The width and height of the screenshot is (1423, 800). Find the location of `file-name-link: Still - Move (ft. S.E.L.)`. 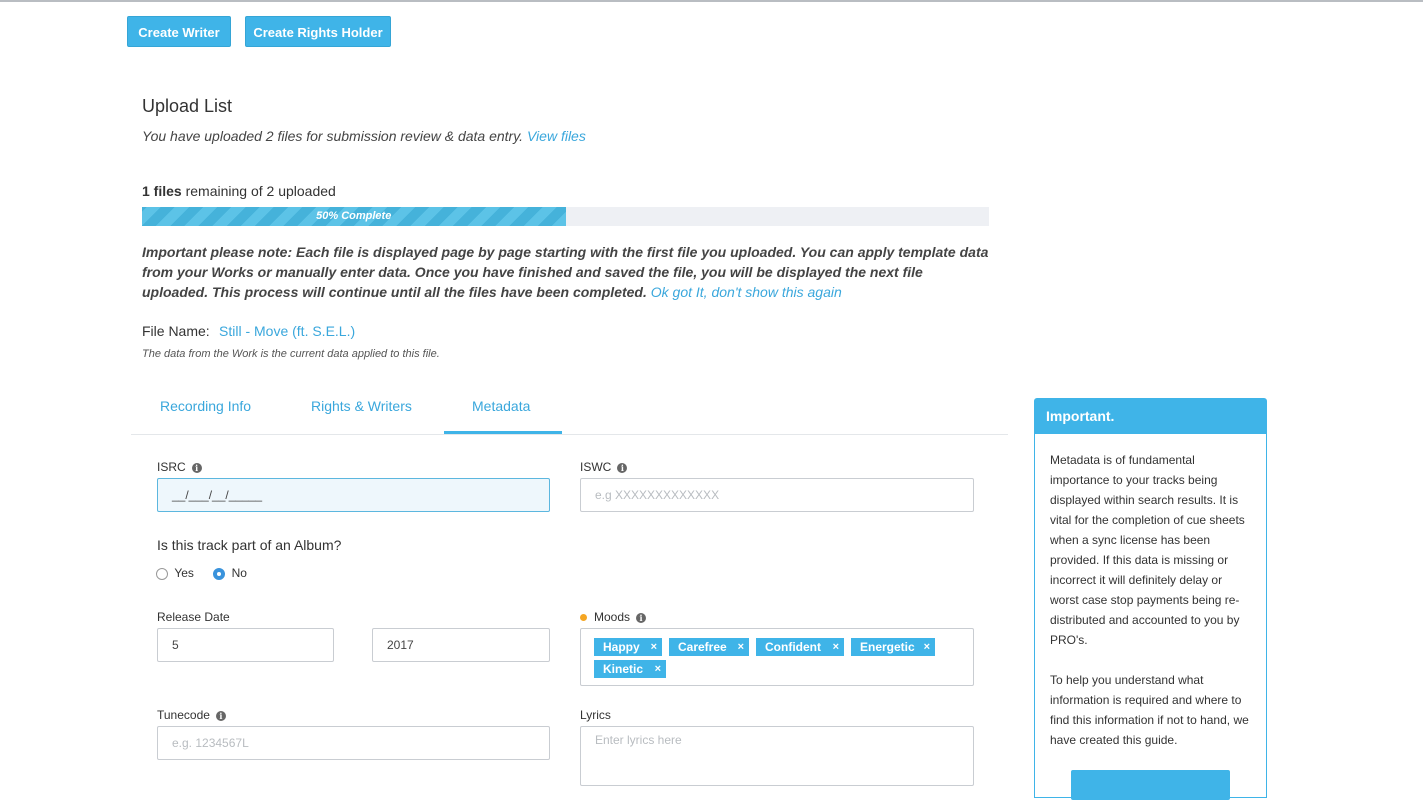

file-name-link: Still - Move (ft. S.E.L.) is located at coordinates (287, 331).